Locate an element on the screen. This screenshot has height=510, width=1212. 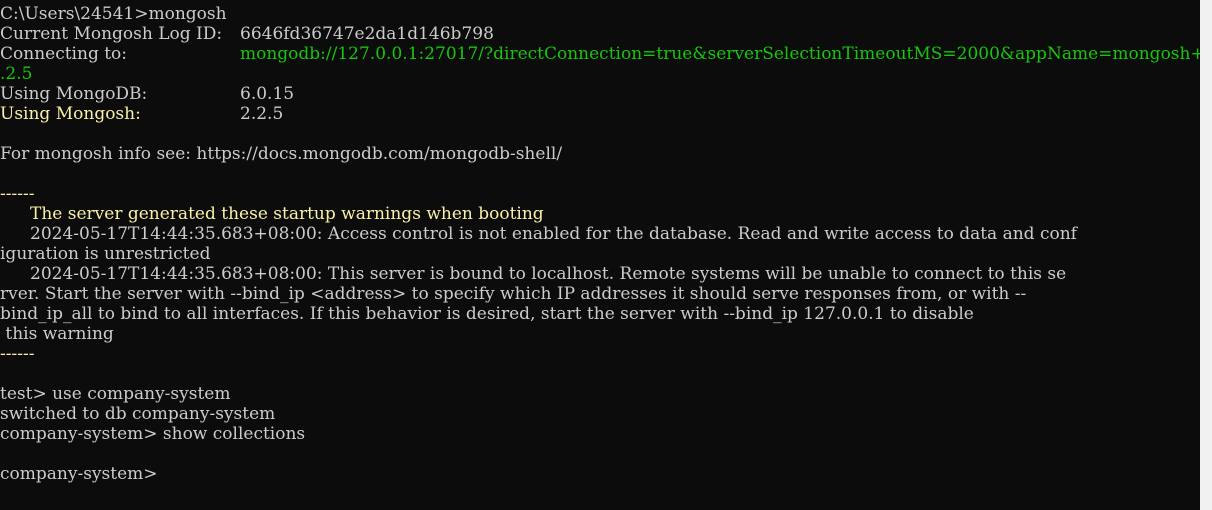
mongosh-label: Using Mongosh: is located at coordinates (70, 114).